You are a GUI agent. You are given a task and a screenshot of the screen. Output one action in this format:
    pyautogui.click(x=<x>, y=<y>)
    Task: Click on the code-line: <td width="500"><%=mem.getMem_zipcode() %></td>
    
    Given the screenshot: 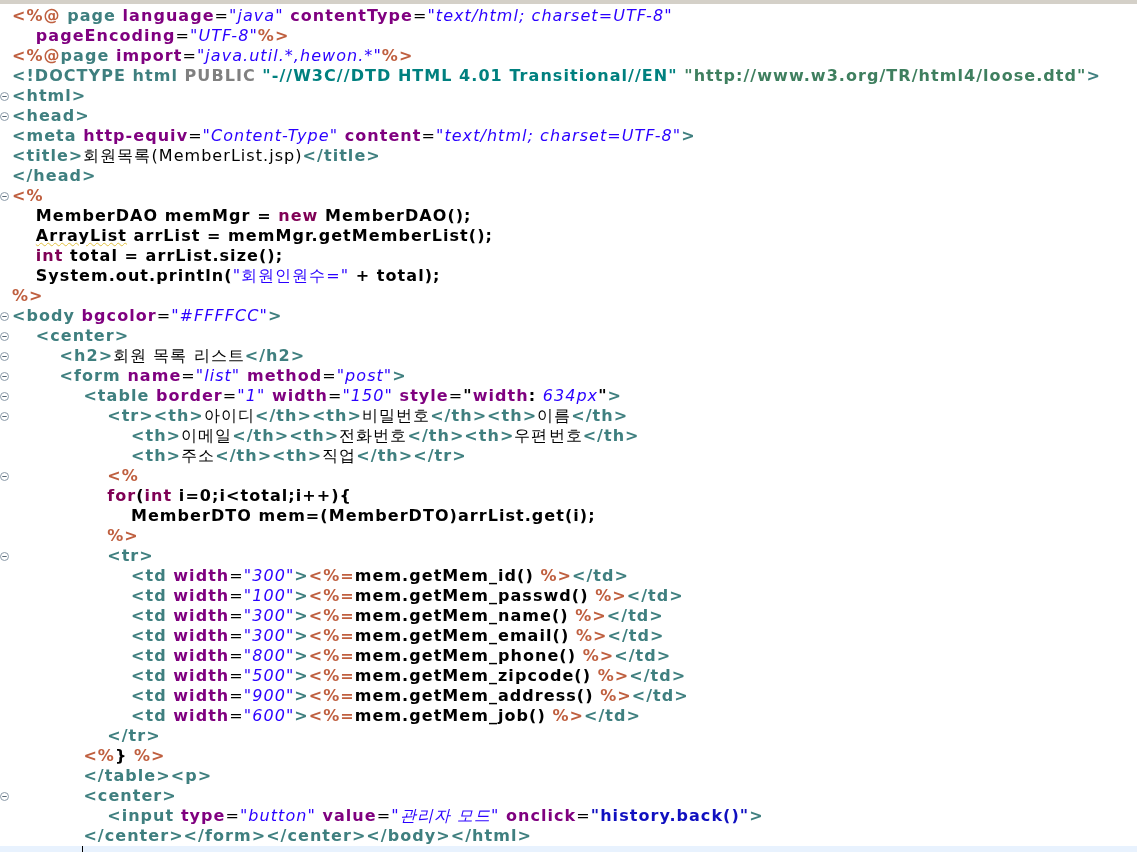 What is the action you would take?
    pyautogui.click(x=409, y=676)
    